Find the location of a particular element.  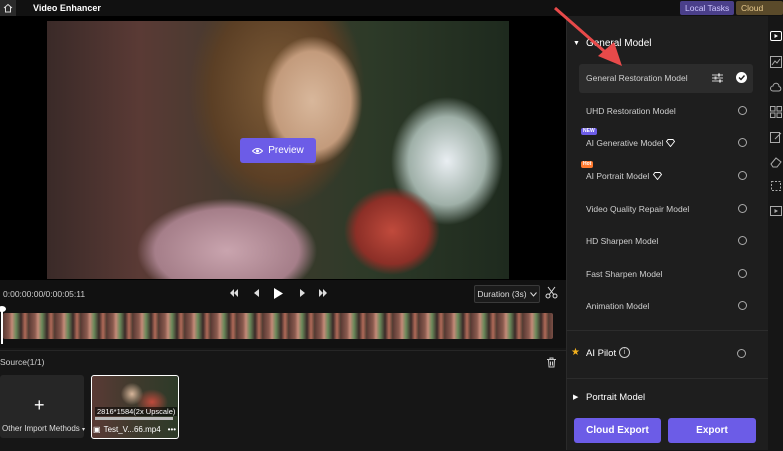

playhead is located at coordinates (2, 326).